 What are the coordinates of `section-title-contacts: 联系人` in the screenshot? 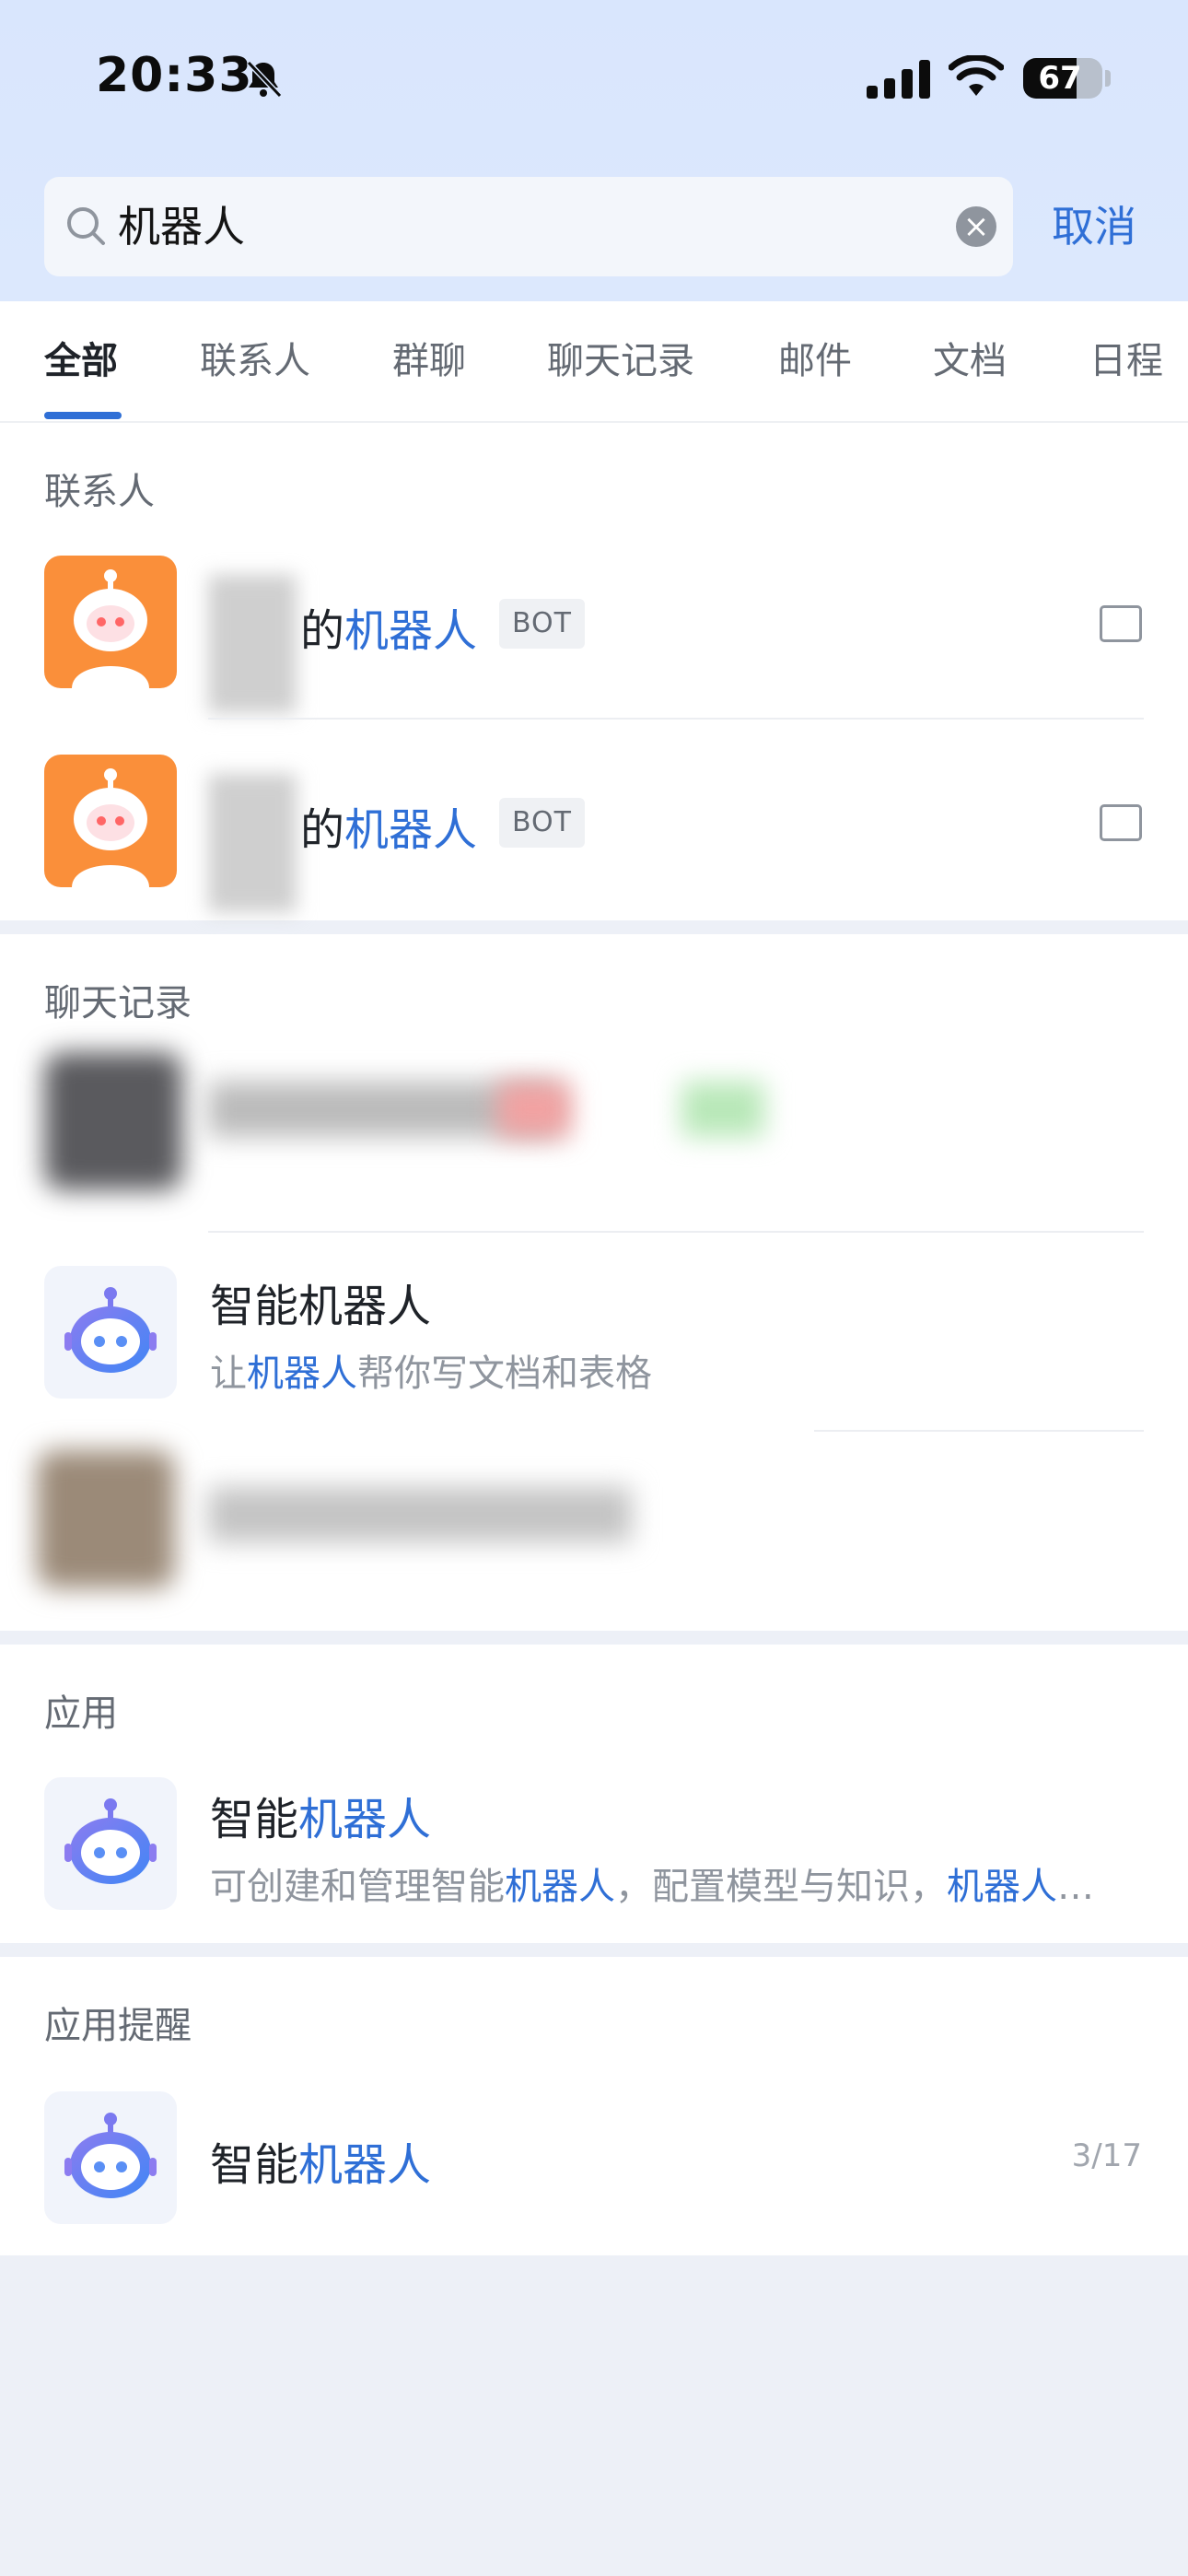 It's located at (99, 492).